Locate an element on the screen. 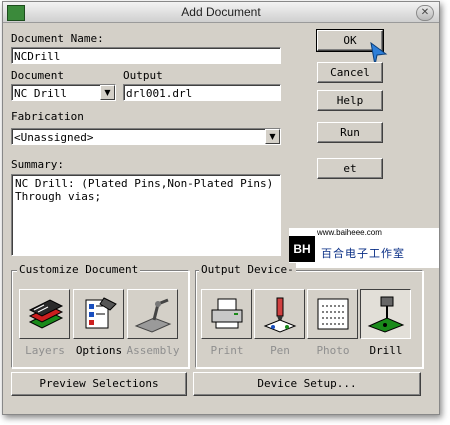 This screenshot has width=450, height=425. preview-selections-button: Preview Selections is located at coordinates (99, 384).